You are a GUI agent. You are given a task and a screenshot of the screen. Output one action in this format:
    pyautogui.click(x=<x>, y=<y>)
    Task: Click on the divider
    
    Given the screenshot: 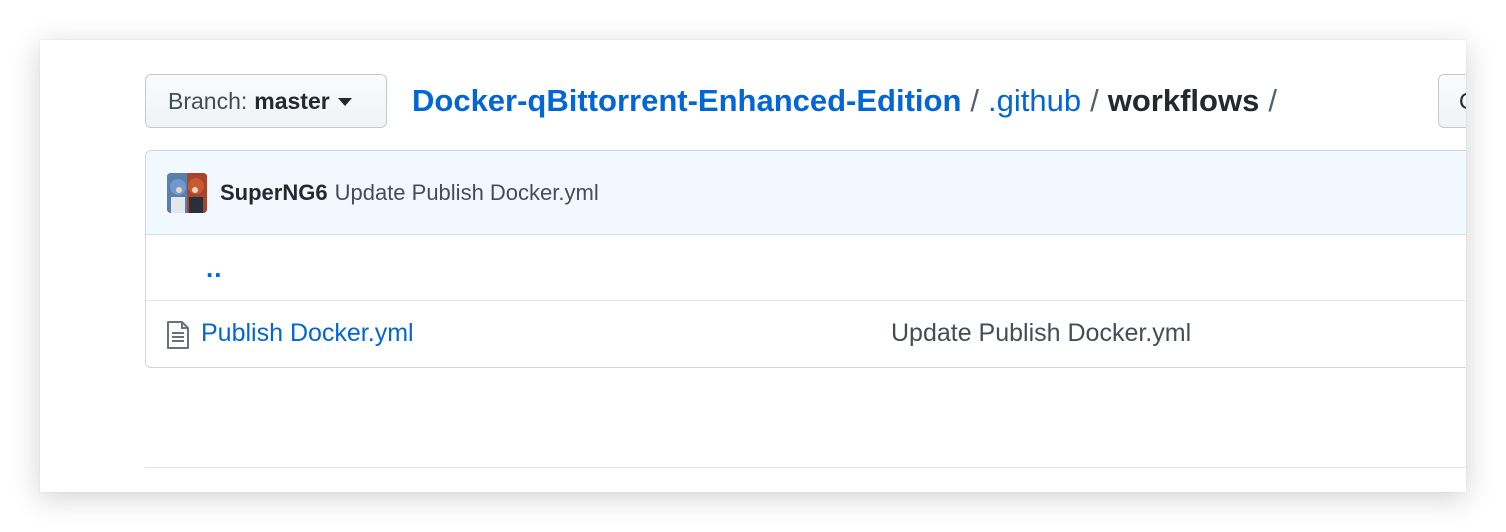 What is the action you would take?
    pyautogui.click(x=805, y=467)
    